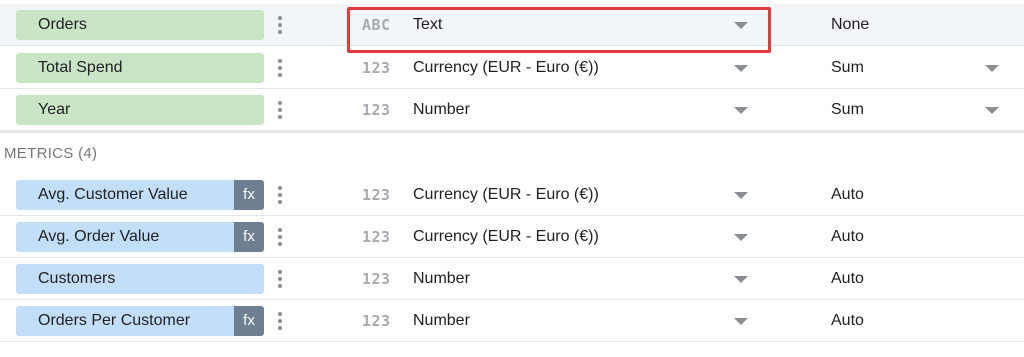 Image resolution: width=1024 pixels, height=357 pixels. Describe the element at coordinates (125, 237) in the screenshot. I see `field-chip: Avg. Order Value` at that location.